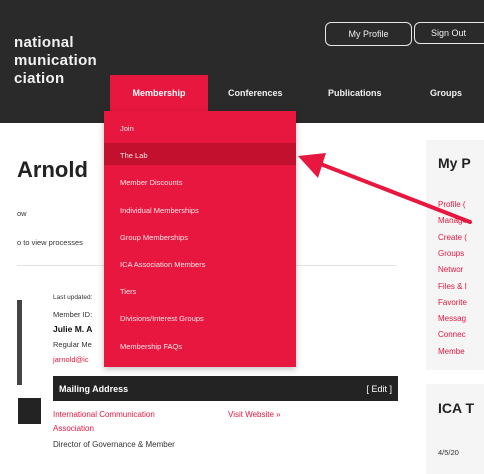 The width and height of the screenshot is (484, 474). What do you see at coordinates (385, 188) in the screenshot?
I see `arrow-annotation` at bounding box center [385, 188].